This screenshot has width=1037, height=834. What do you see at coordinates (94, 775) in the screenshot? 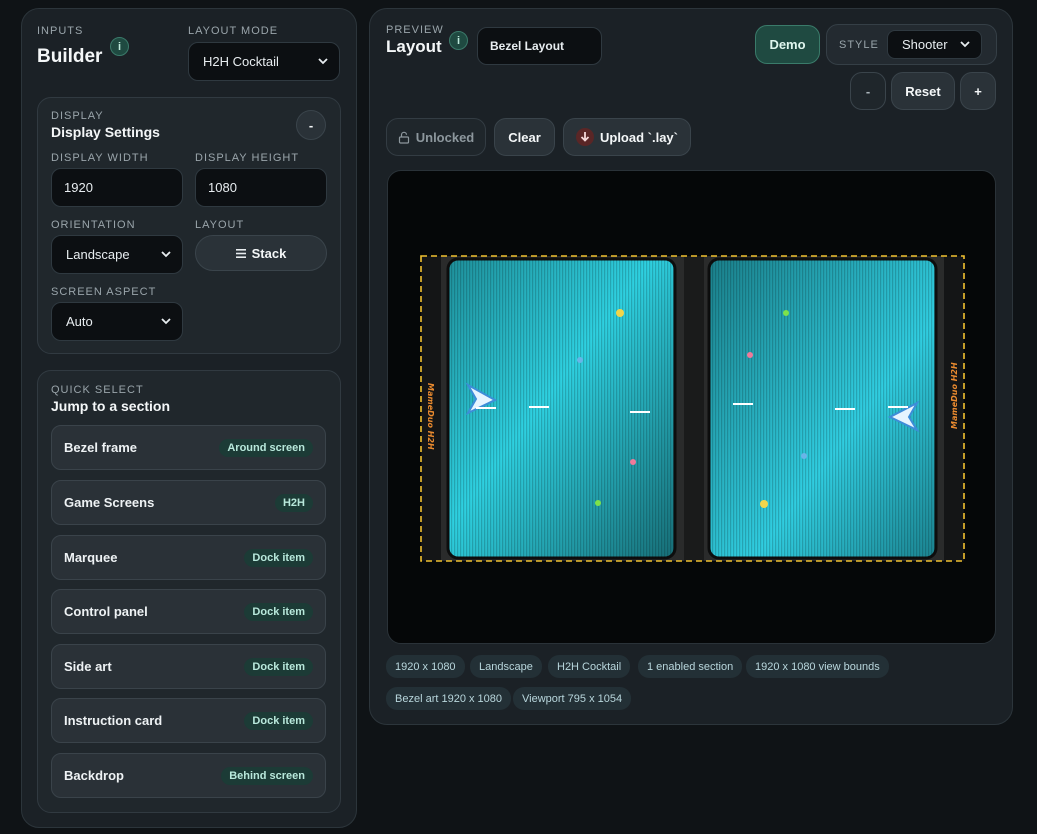
I see `list-item-label: Backdrop` at bounding box center [94, 775].